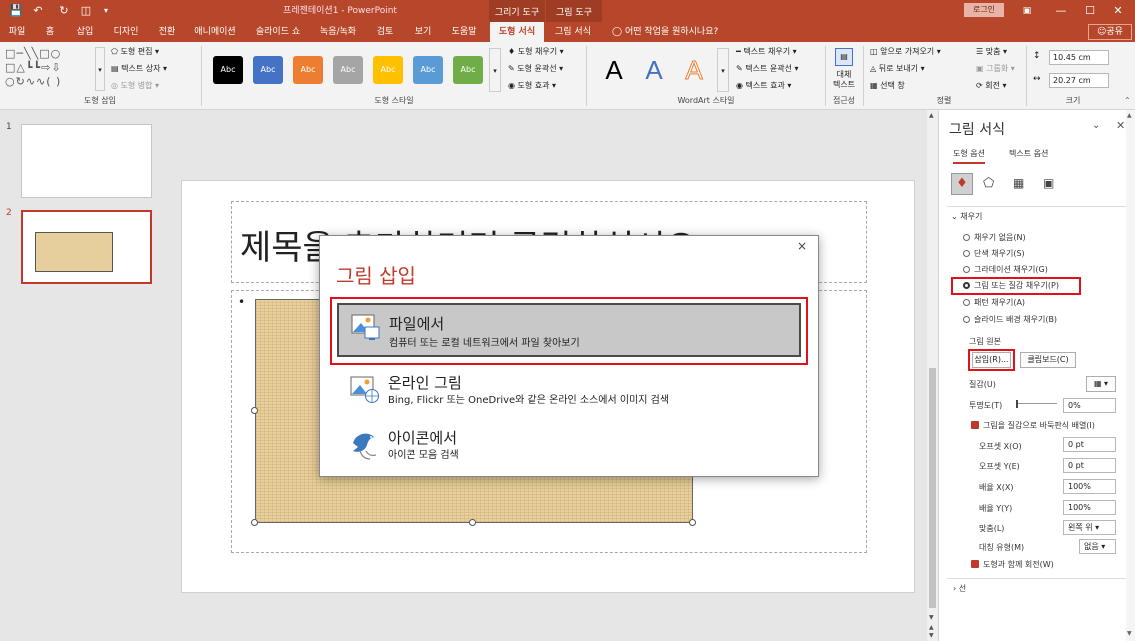 The height and width of the screenshot is (641, 1135). Describe the element at coordinates (135, 52) in the screenshot. I see `edit-shape-button: ⬠ 도형 편집 ▾` at that location.